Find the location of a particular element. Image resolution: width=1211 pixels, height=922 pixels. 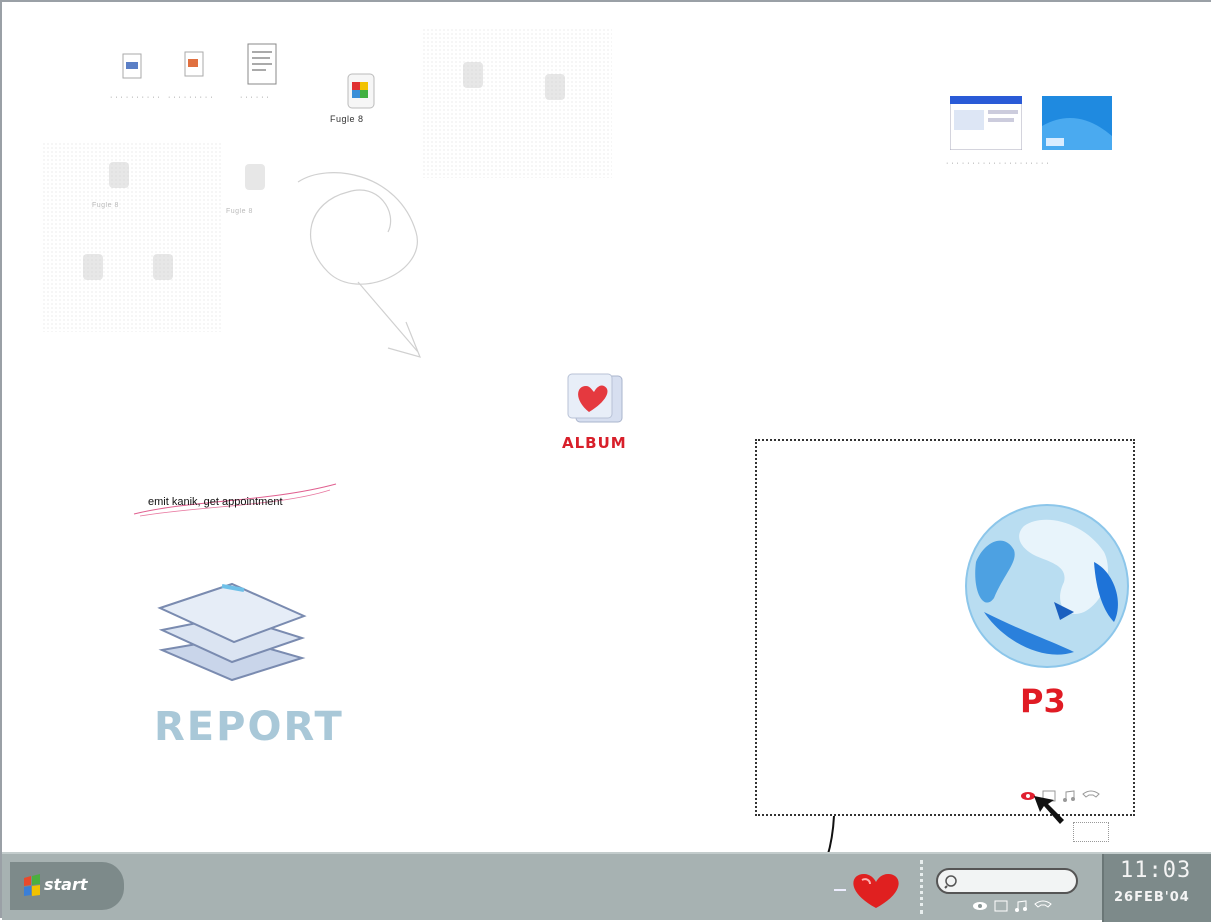

faded-icon-cluster-left is located at coordinates (132, 237).